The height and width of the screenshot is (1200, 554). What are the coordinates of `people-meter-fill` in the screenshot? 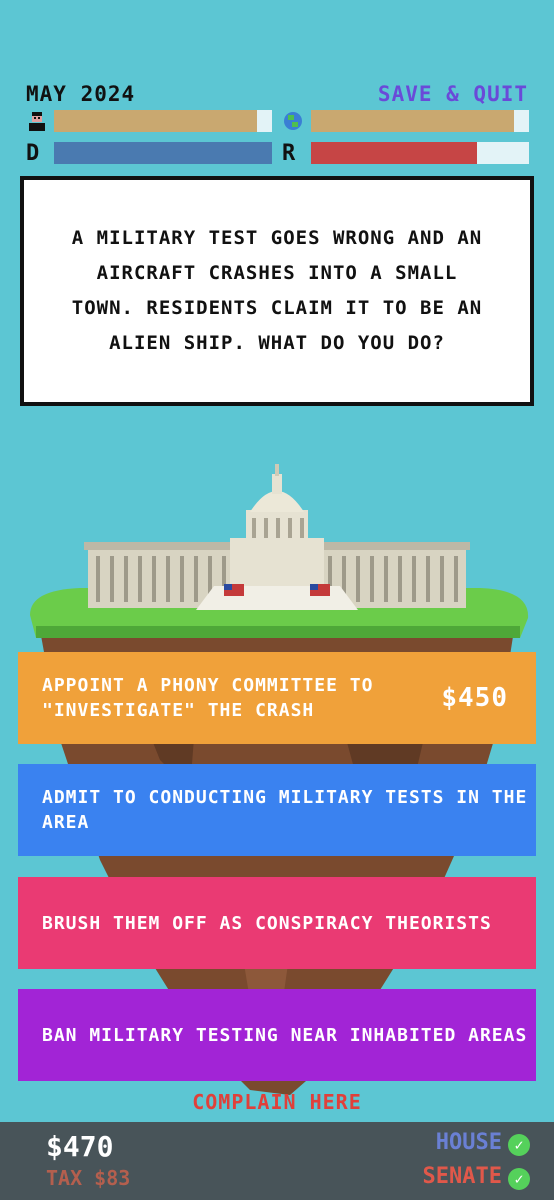 It's located at (155, 121).